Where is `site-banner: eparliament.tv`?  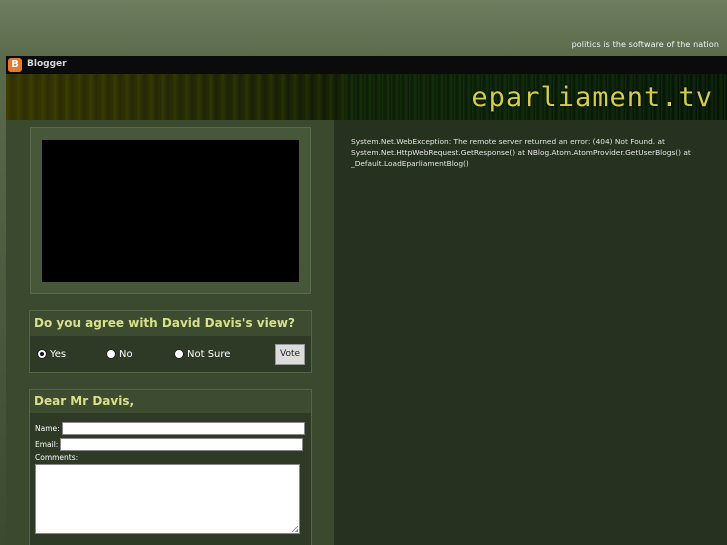
site-banner: eparliament.tv is located at coordinates (366, 97).